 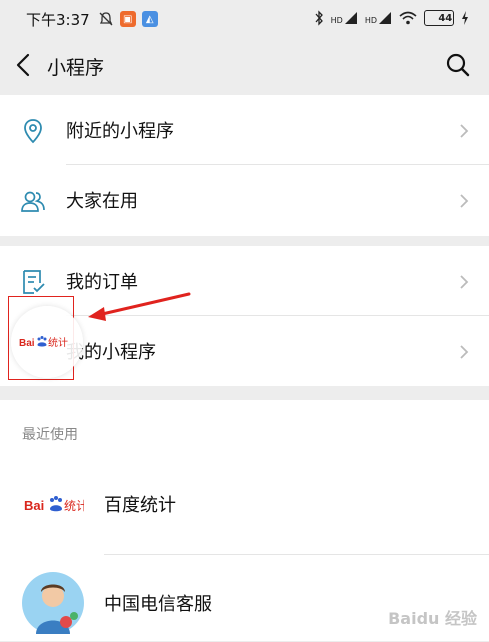 What do you see at coordinates (33, 131) in the screenshot?
I see `location-pin-icon` at bounding box center [33, 131].